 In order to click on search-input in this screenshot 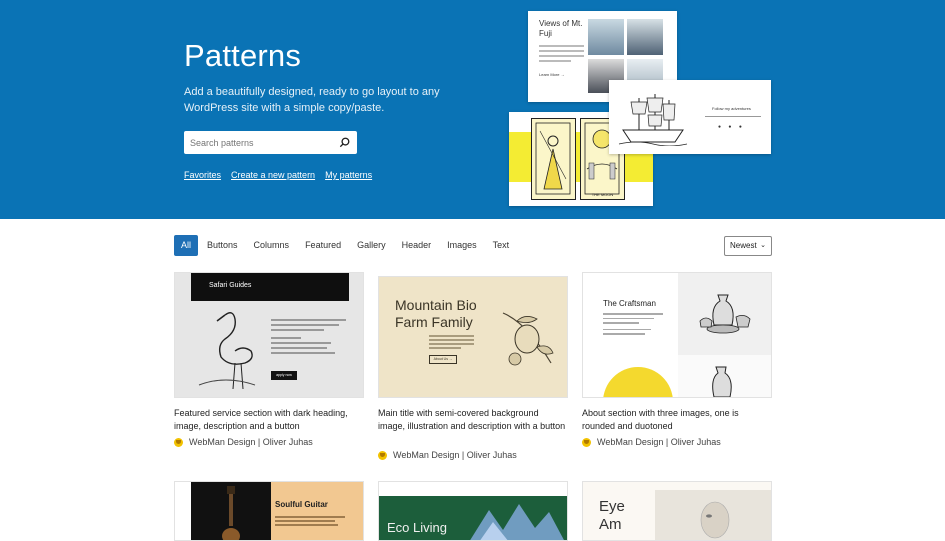, I will do `click(254, 142)`.